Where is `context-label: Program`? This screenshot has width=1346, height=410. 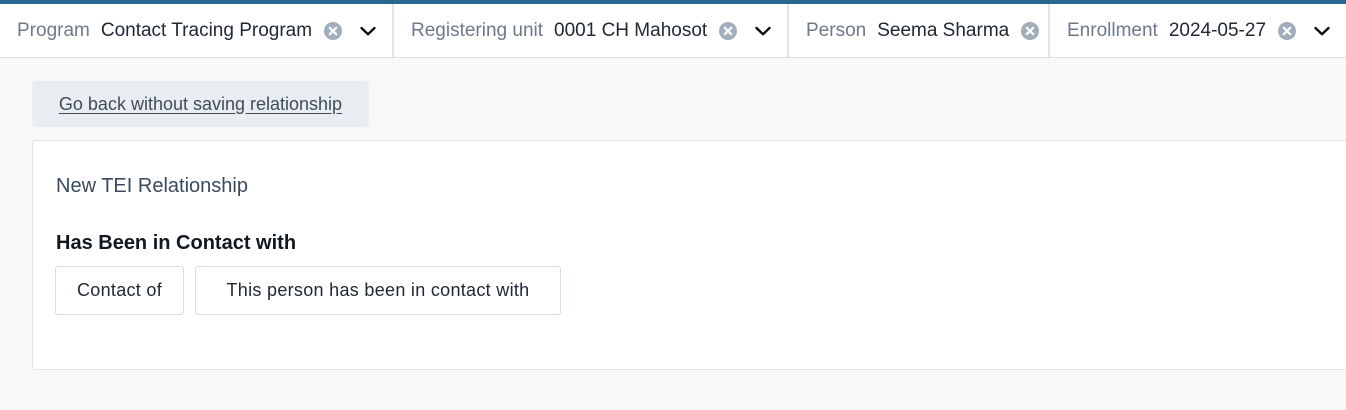
context-label: Program is located at coordinates (53, 30).